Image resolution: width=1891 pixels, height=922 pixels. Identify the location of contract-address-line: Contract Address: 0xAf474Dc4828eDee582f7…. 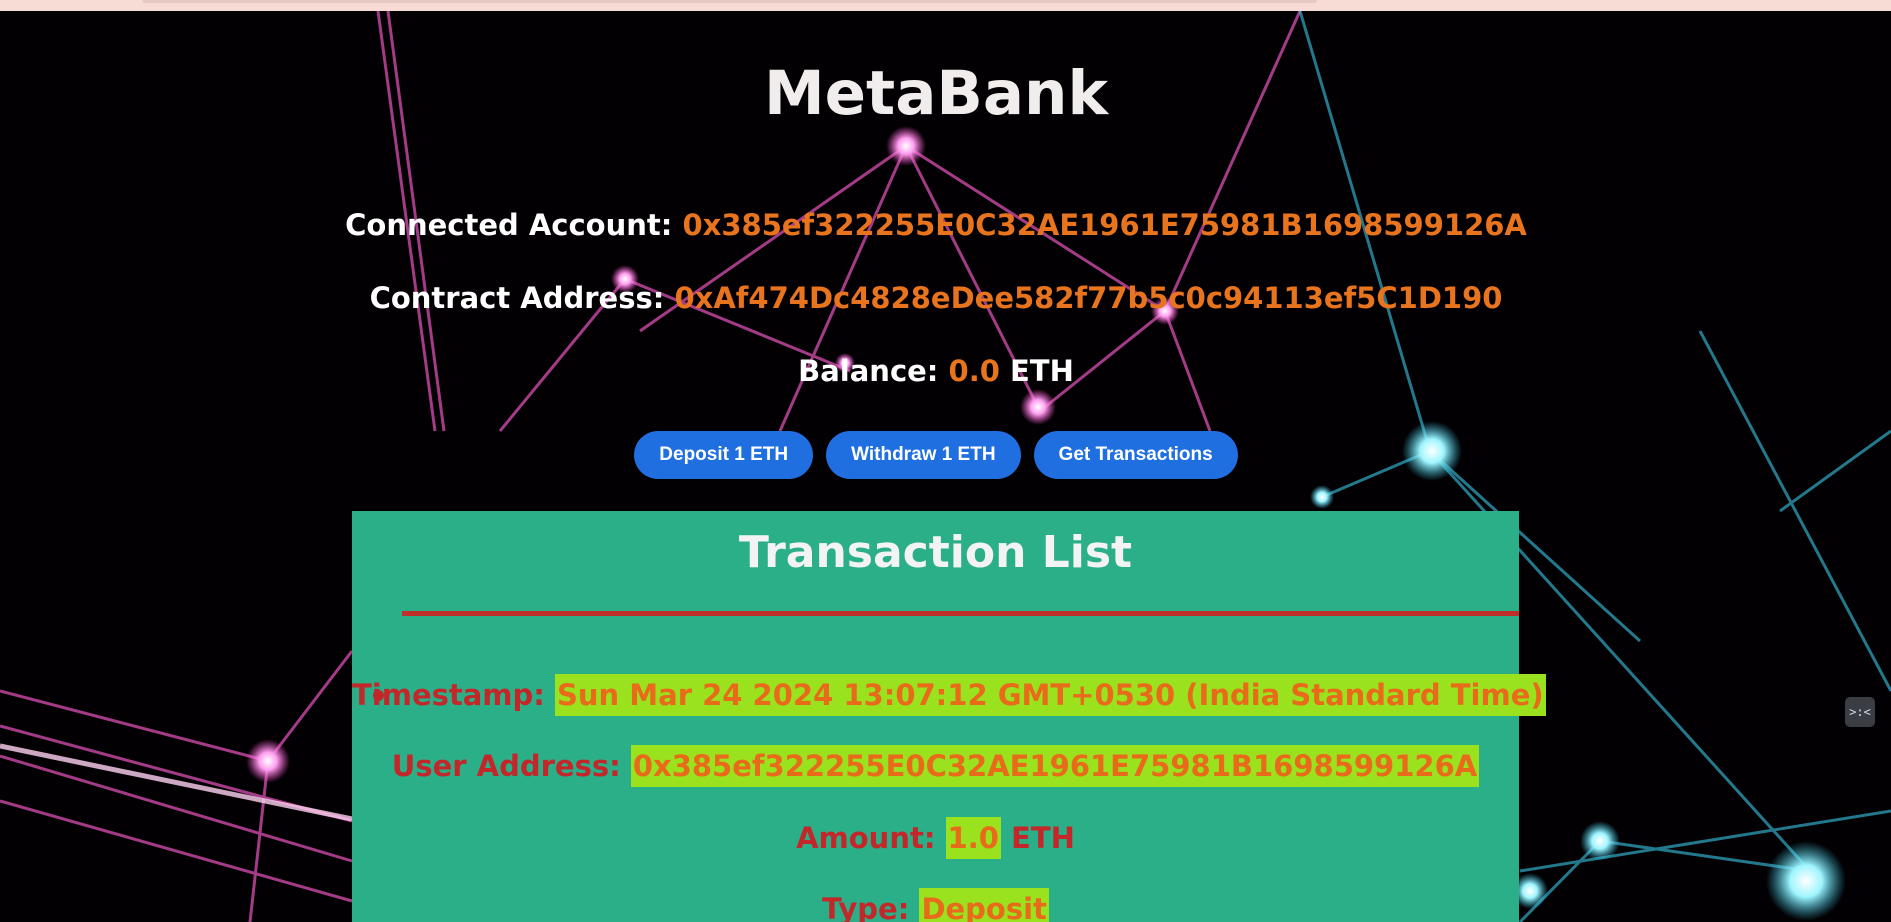
(936, 298).